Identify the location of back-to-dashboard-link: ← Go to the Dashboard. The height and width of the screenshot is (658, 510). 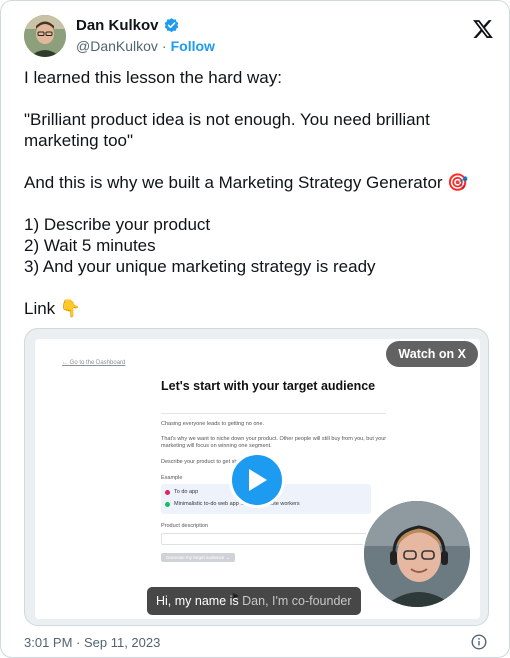
(94, 363).